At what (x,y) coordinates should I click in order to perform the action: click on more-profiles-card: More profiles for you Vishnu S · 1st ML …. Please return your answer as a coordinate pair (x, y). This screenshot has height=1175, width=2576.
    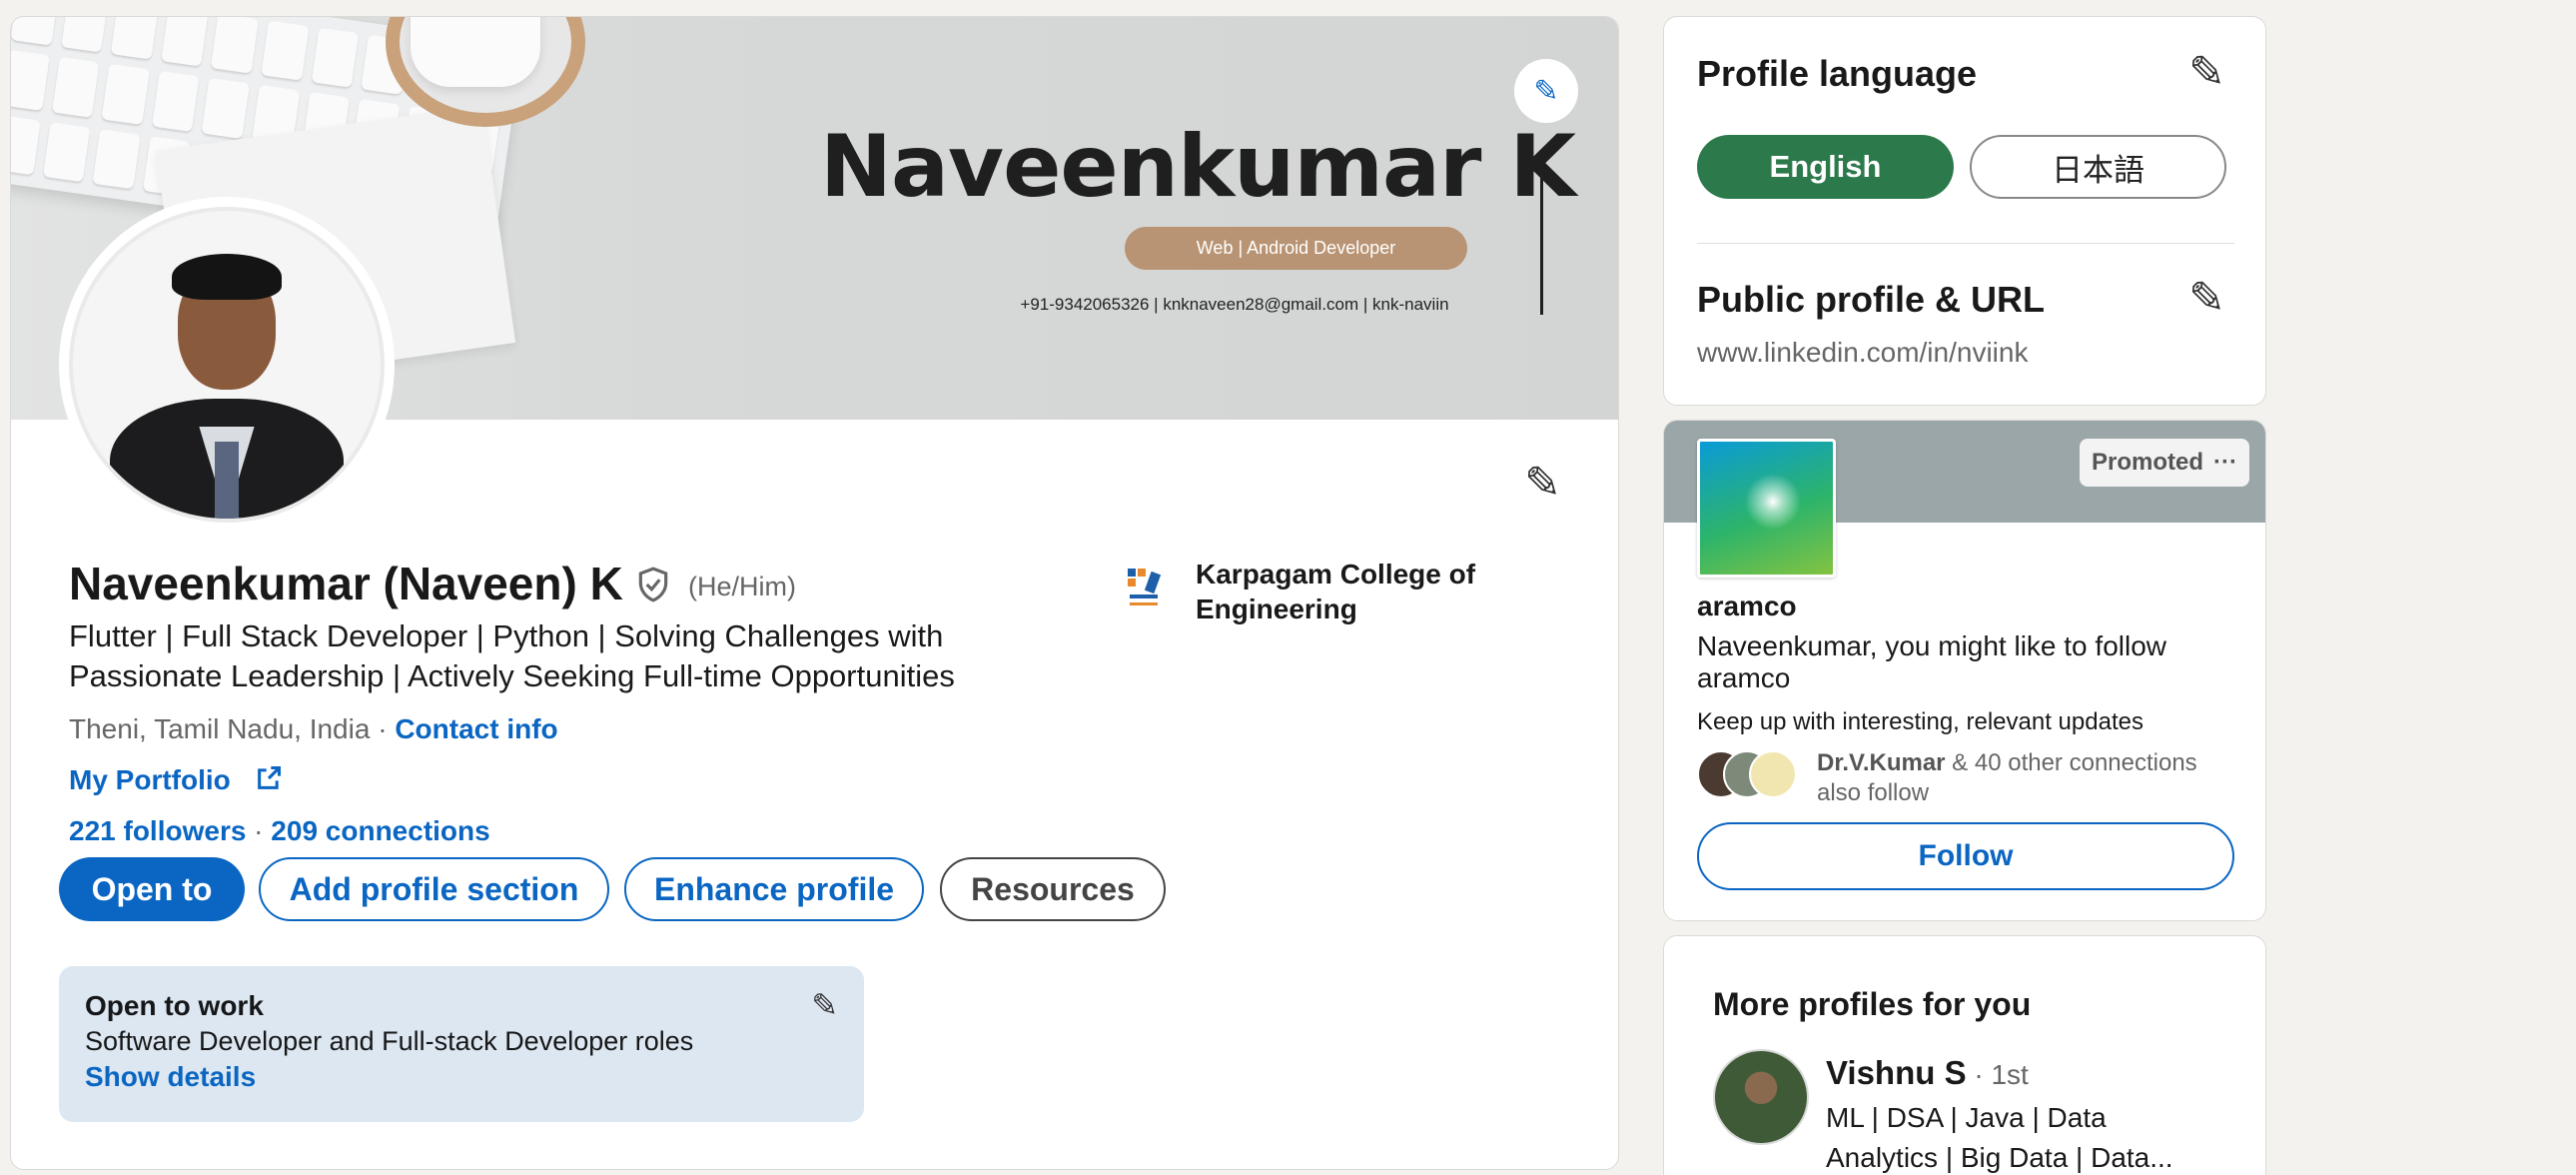
    Looking at the image, I should click on (1965, 1055).